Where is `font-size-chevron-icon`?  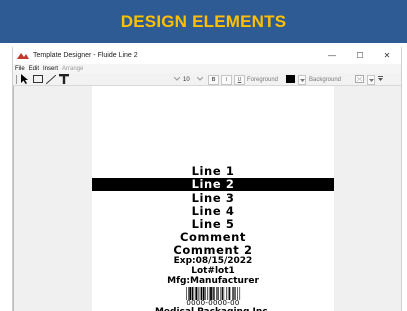
font-size-chevron-icon is located at coordinates (200, 79).